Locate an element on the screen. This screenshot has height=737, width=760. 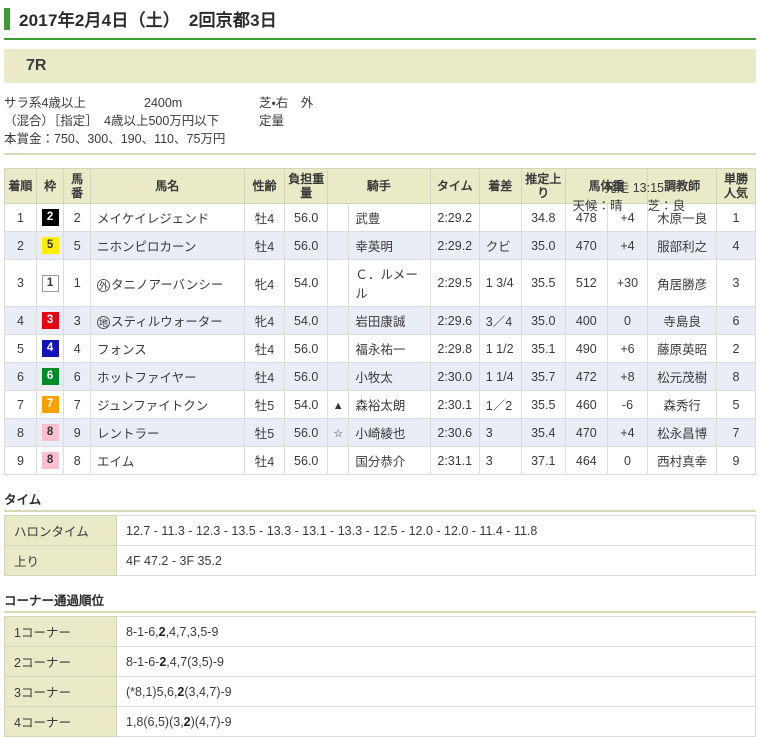
horse-origin-tag: 地 is located at coordinates (103, 323).